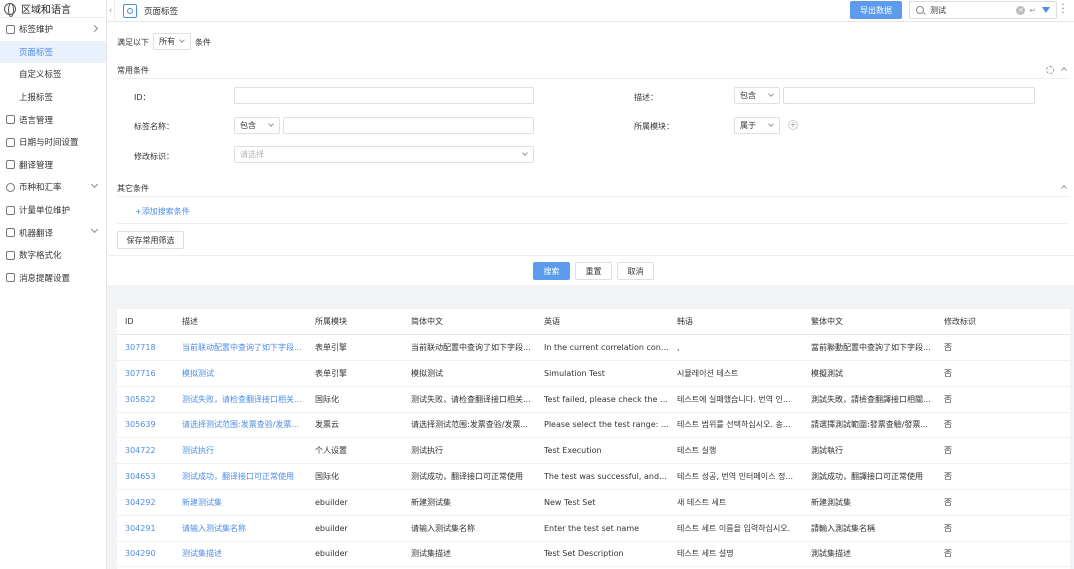 The height and width of the screenshot is (569, 1074). Describe the element at coordinates (244, 503) in the screenshot. I see `row-desc-link: 新建测试集` at that location.